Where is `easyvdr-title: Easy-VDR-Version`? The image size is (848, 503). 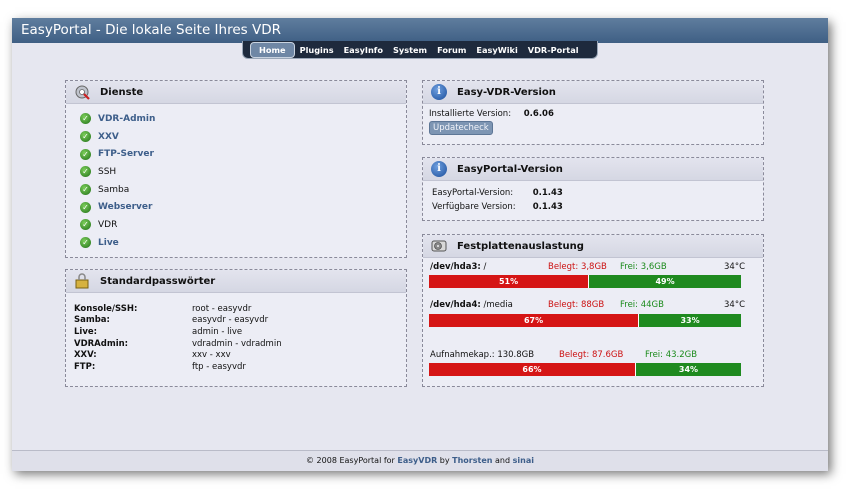
easyvdr-title: Easy-VDR-Version is located at coordinates (506, 92).